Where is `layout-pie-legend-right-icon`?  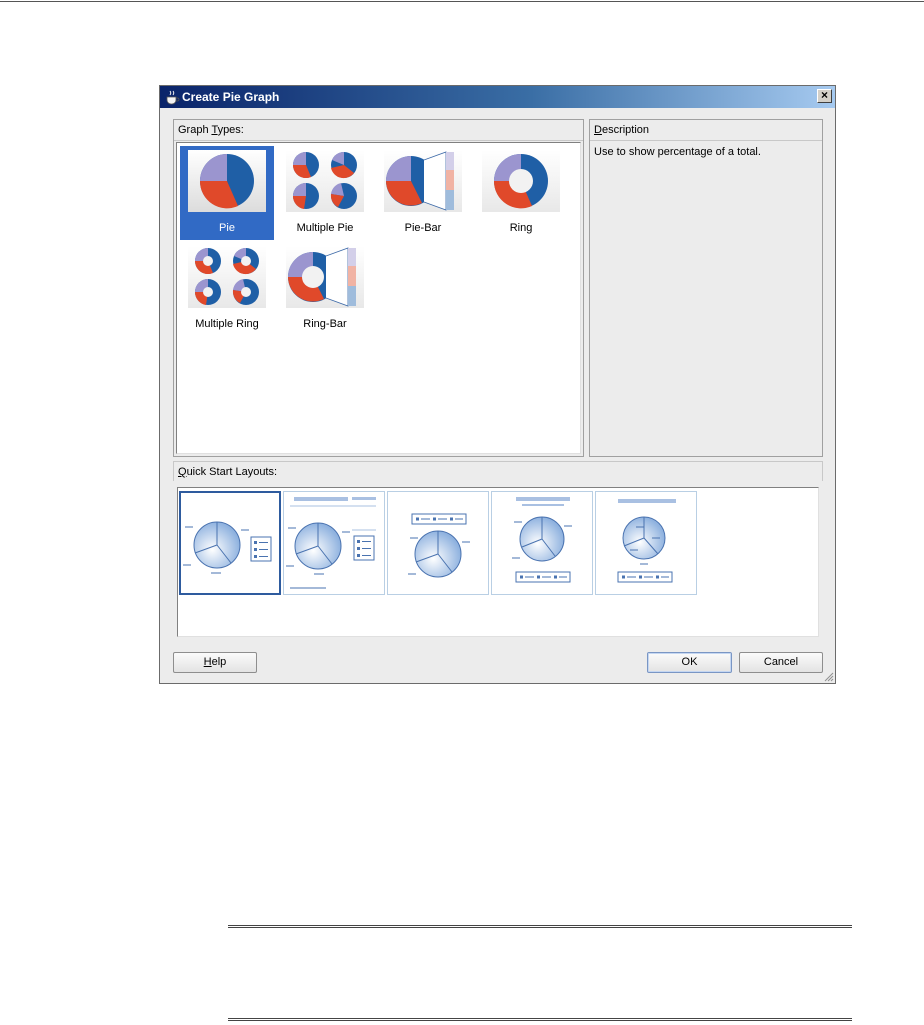 layout-pie-legend-right-icon is located at coordinates (227, 547).